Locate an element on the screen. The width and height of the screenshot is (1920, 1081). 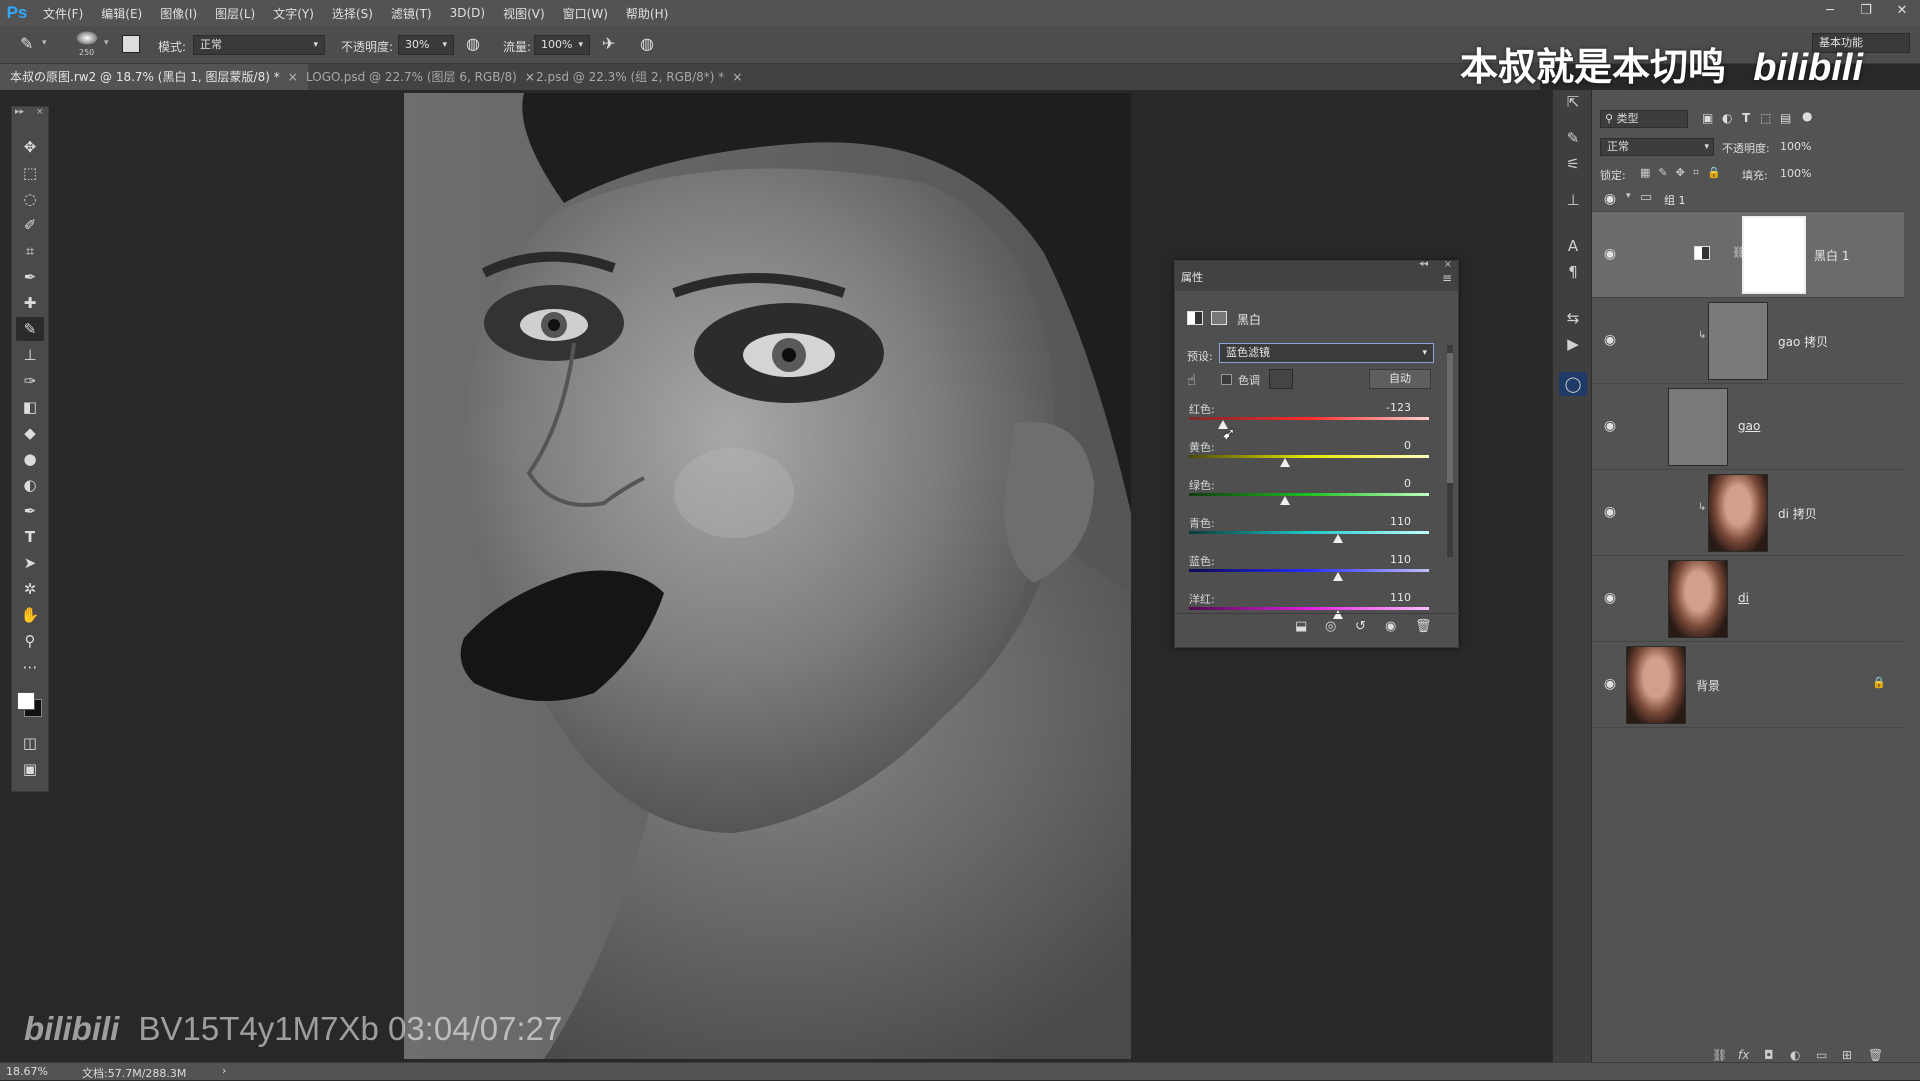
visibility-icon: ◉ is located at coordinates (1390, 626).